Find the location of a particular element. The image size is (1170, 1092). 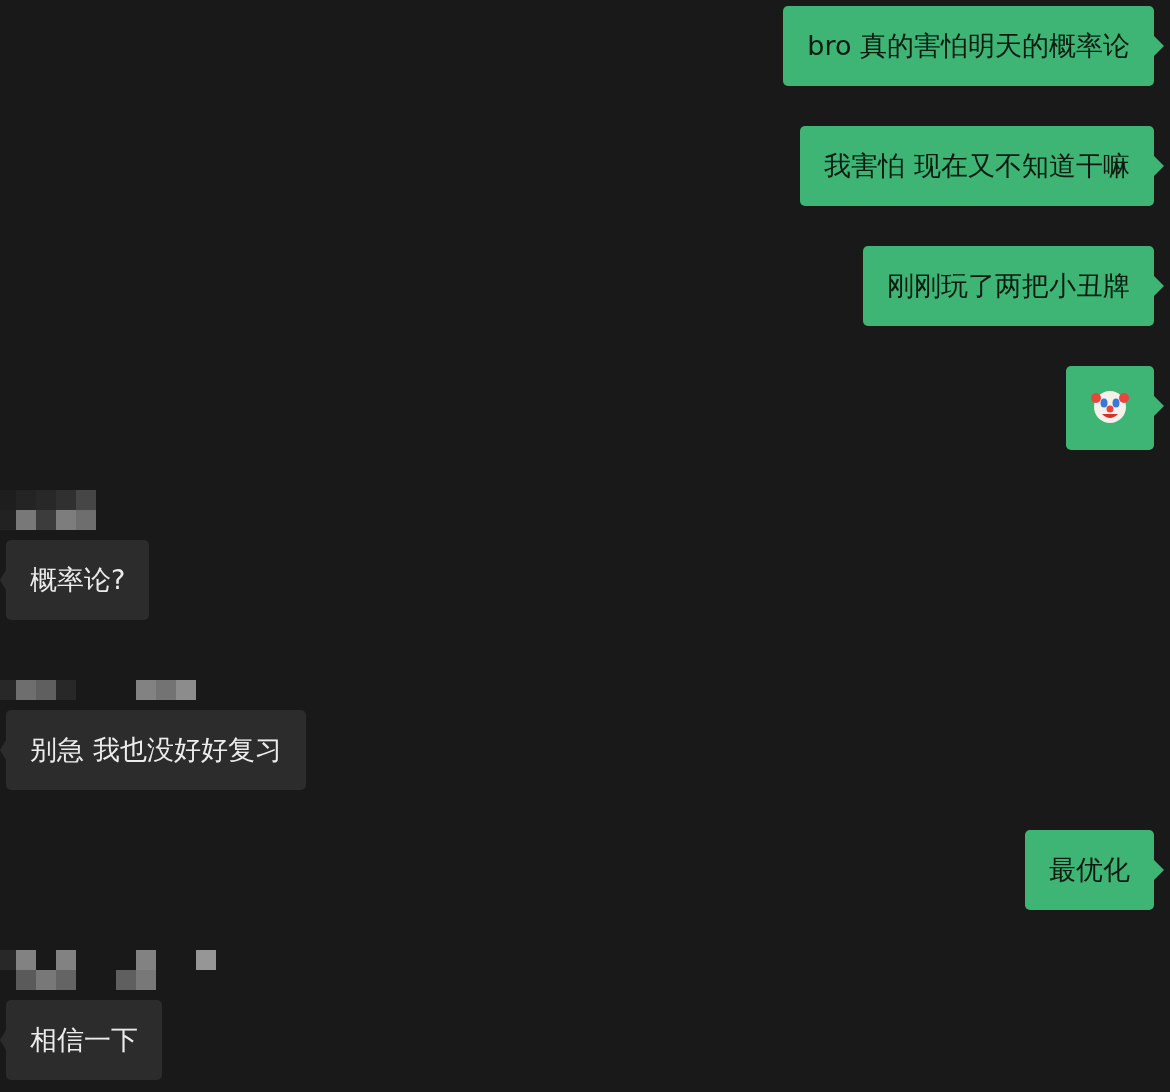

message-bubble: 概率论? is located at coordinates (78, 580).